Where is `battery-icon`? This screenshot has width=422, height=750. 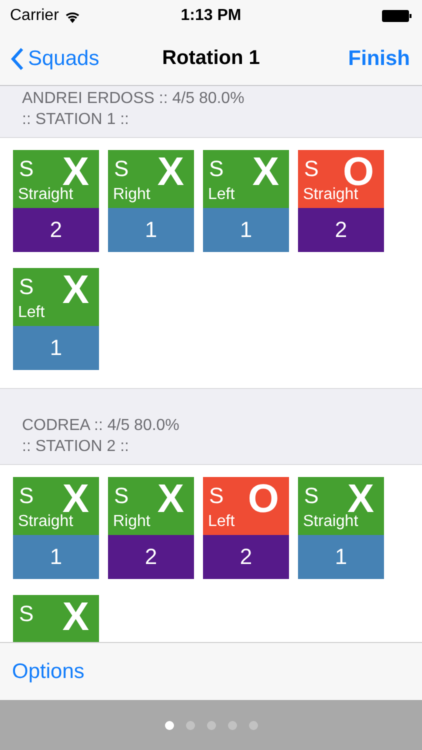 battery-icon is located at coordinates (397, 16).